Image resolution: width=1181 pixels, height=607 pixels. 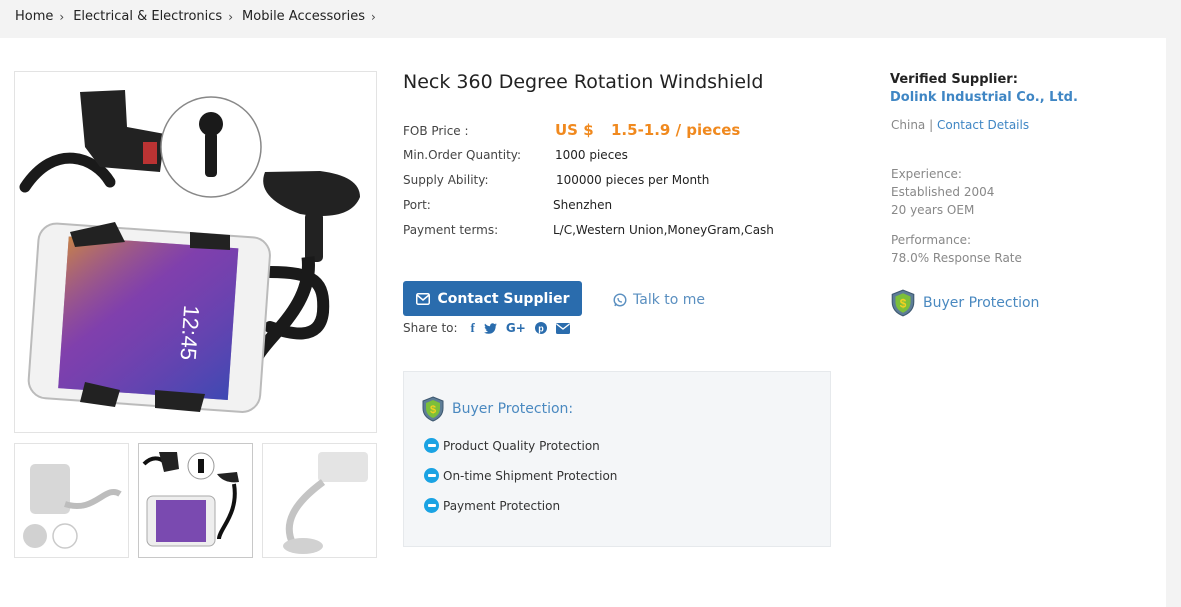 What do you see at coordinates (583, 82) in the screenshot?
I see `product-title: Neck 360 Degree Rotation Windshield` at bounding box center [583, 82].